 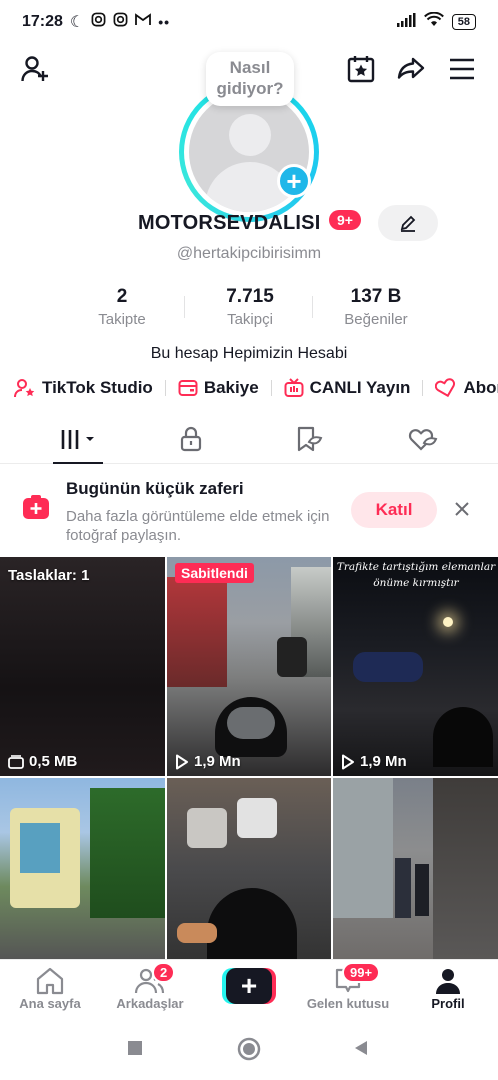 I want to click on back-button, so click(x=361, y=1050).